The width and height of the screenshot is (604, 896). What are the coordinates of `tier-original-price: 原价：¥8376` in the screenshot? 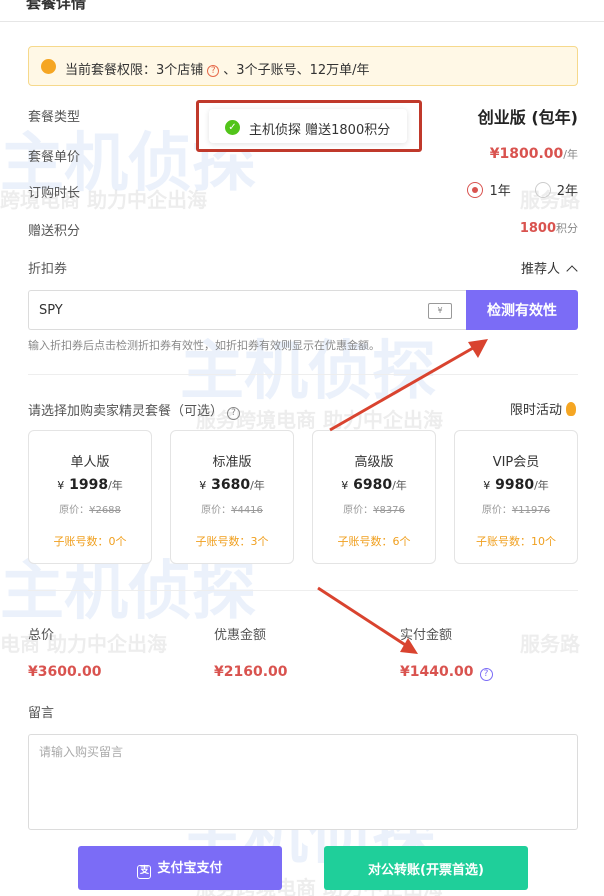 It's located at (374, 508).